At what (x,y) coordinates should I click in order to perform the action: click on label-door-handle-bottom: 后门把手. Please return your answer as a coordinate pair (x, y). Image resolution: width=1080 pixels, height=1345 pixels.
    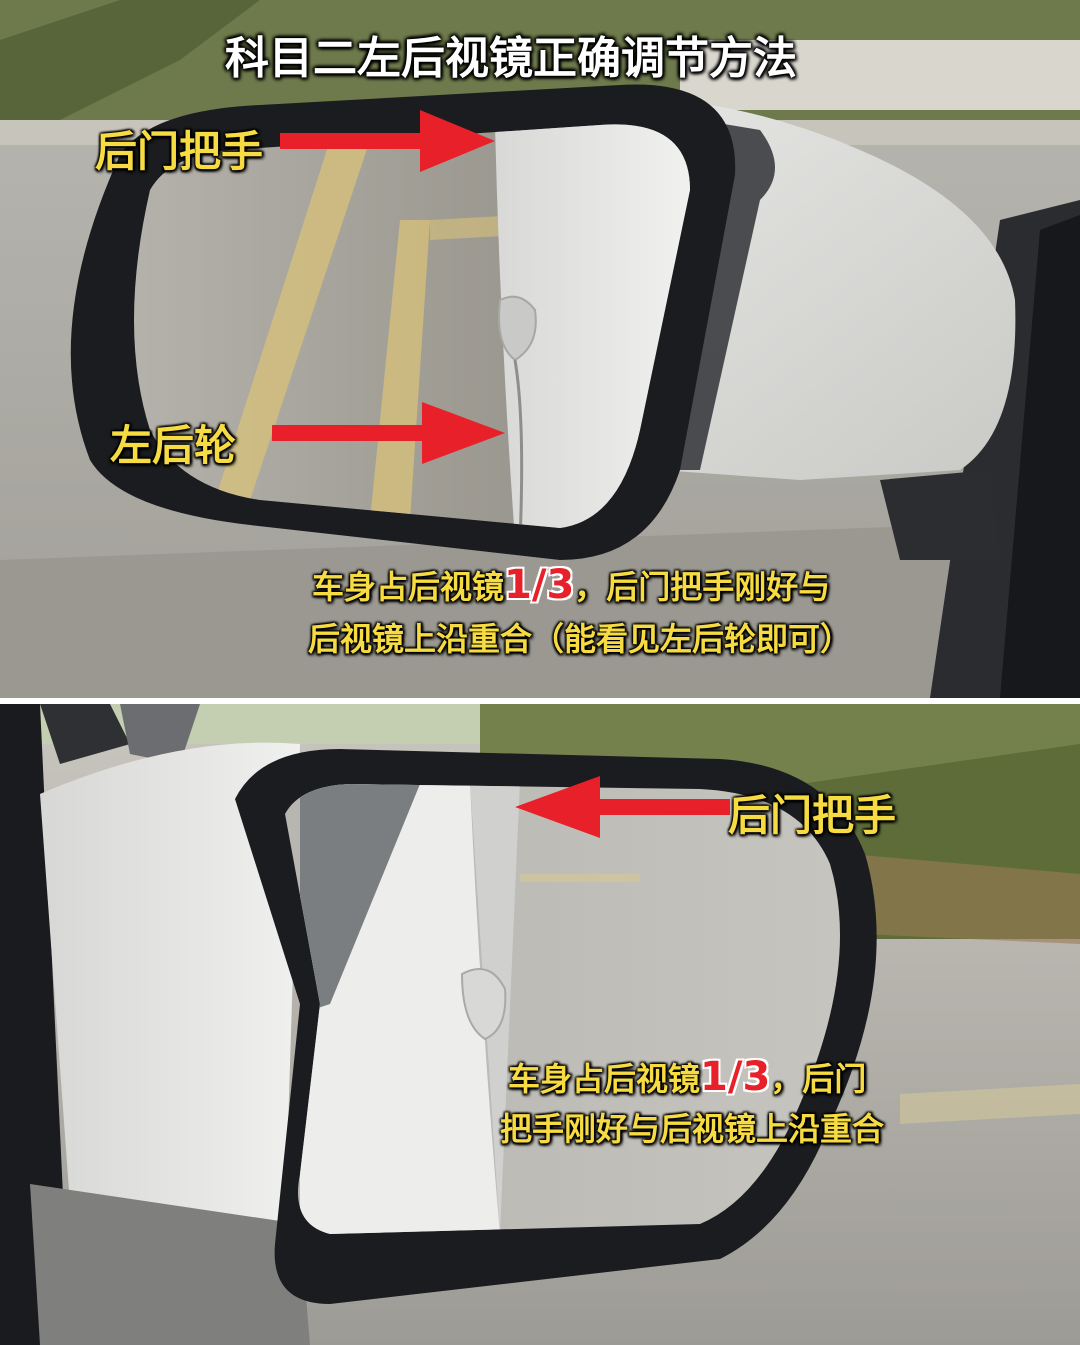
    Looking at the image, I should click on (812, 815).